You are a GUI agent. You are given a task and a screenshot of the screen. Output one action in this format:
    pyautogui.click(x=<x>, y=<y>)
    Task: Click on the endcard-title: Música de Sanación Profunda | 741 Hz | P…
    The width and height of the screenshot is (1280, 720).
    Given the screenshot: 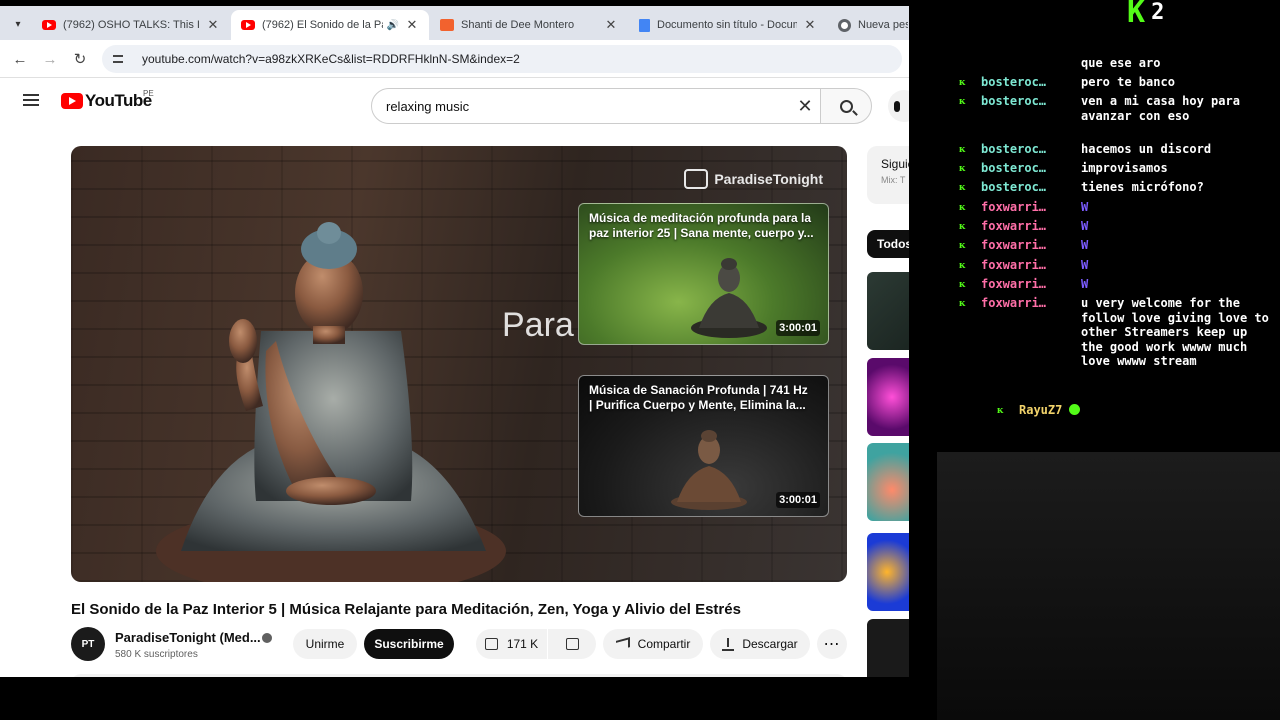 What is the action you would take?
    pyautogui.click(x=698, y=397)
    